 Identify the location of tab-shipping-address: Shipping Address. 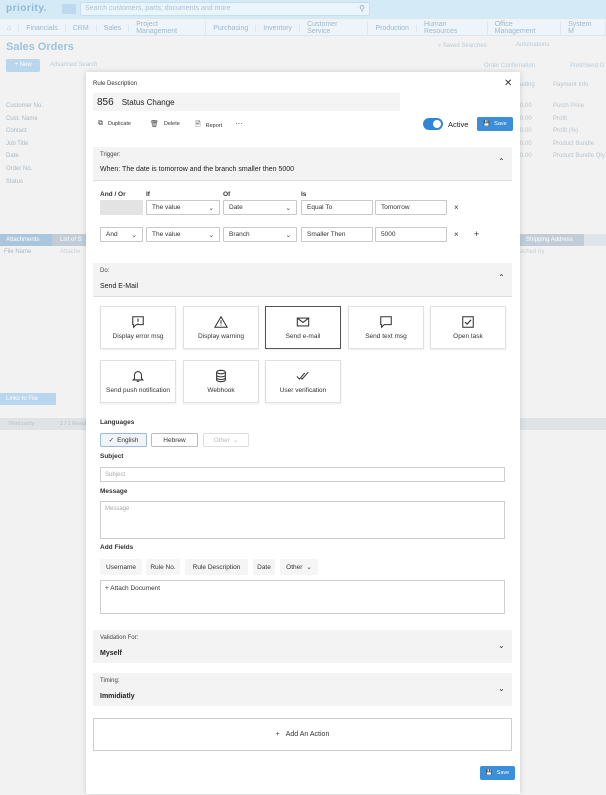
(552, 240).